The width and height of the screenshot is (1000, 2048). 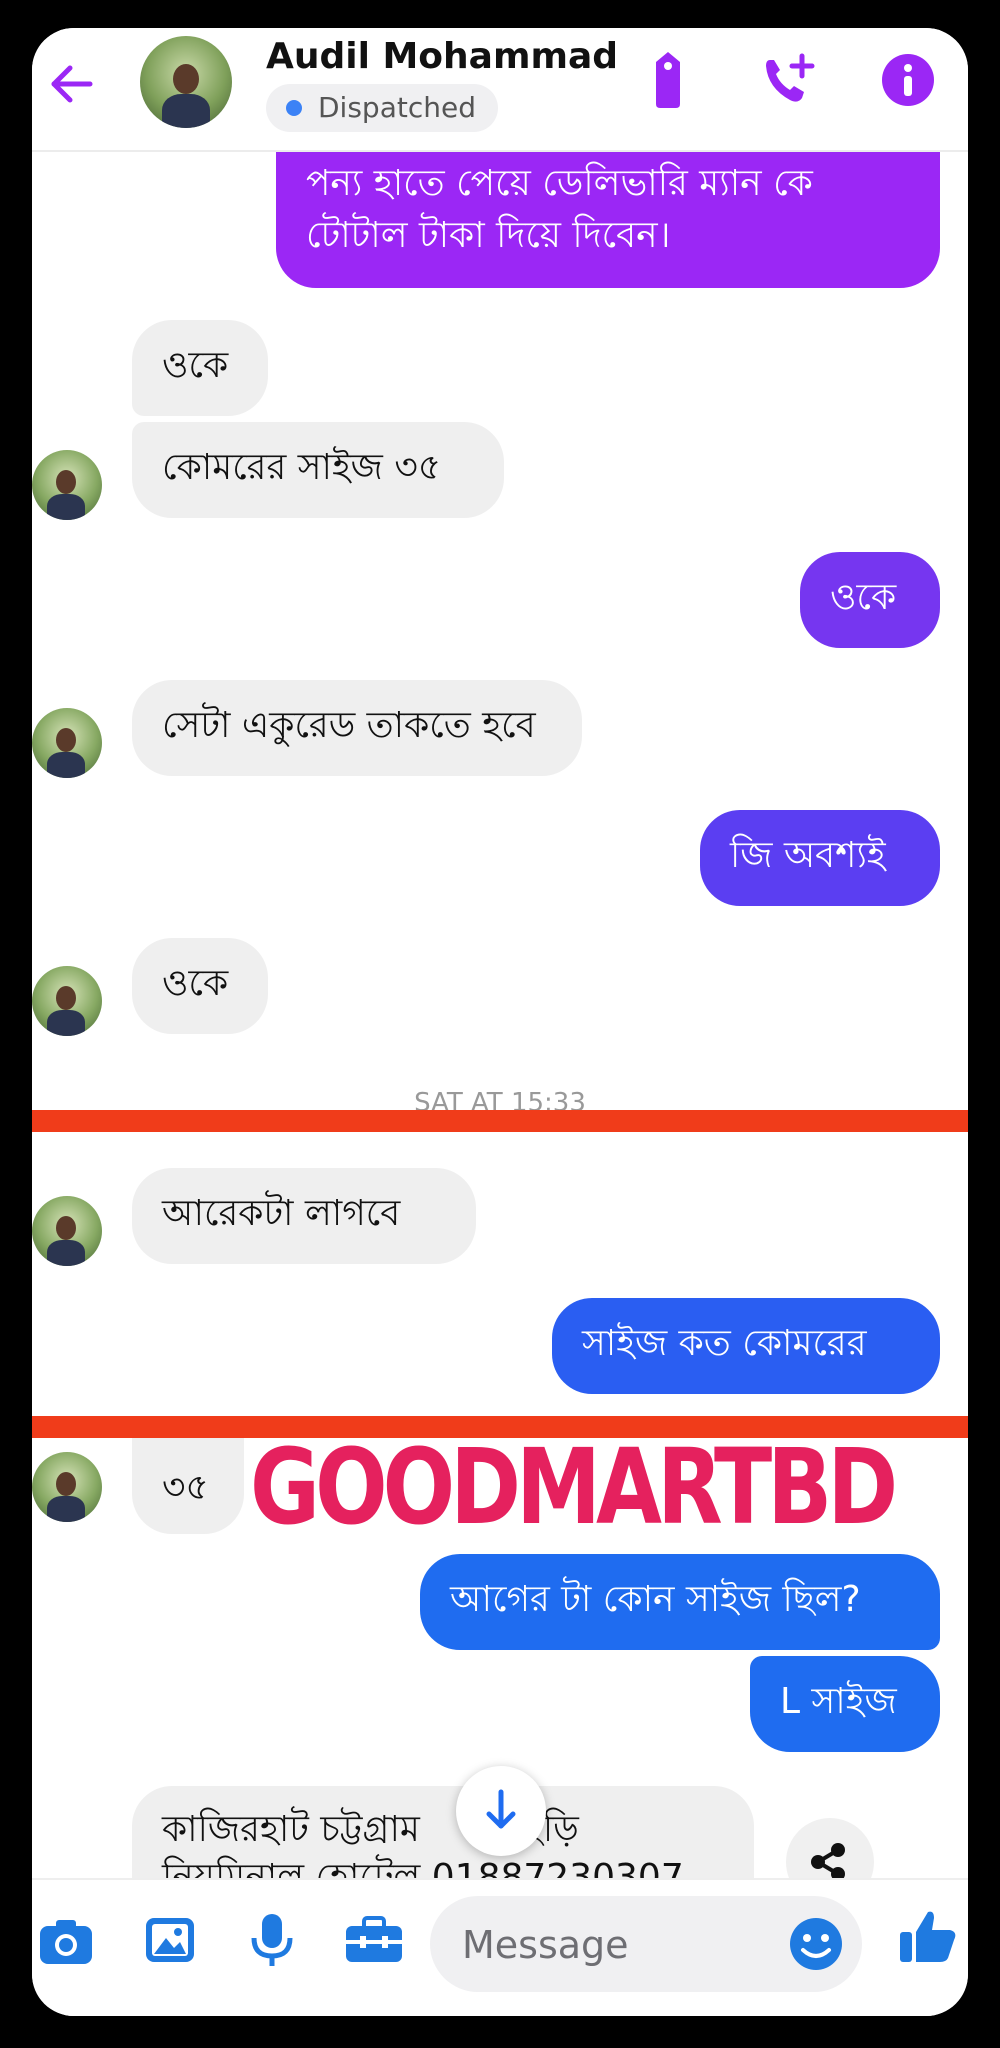 I want to click on watermark-text: GOODMARTBD, so click(x=574, y=1487).